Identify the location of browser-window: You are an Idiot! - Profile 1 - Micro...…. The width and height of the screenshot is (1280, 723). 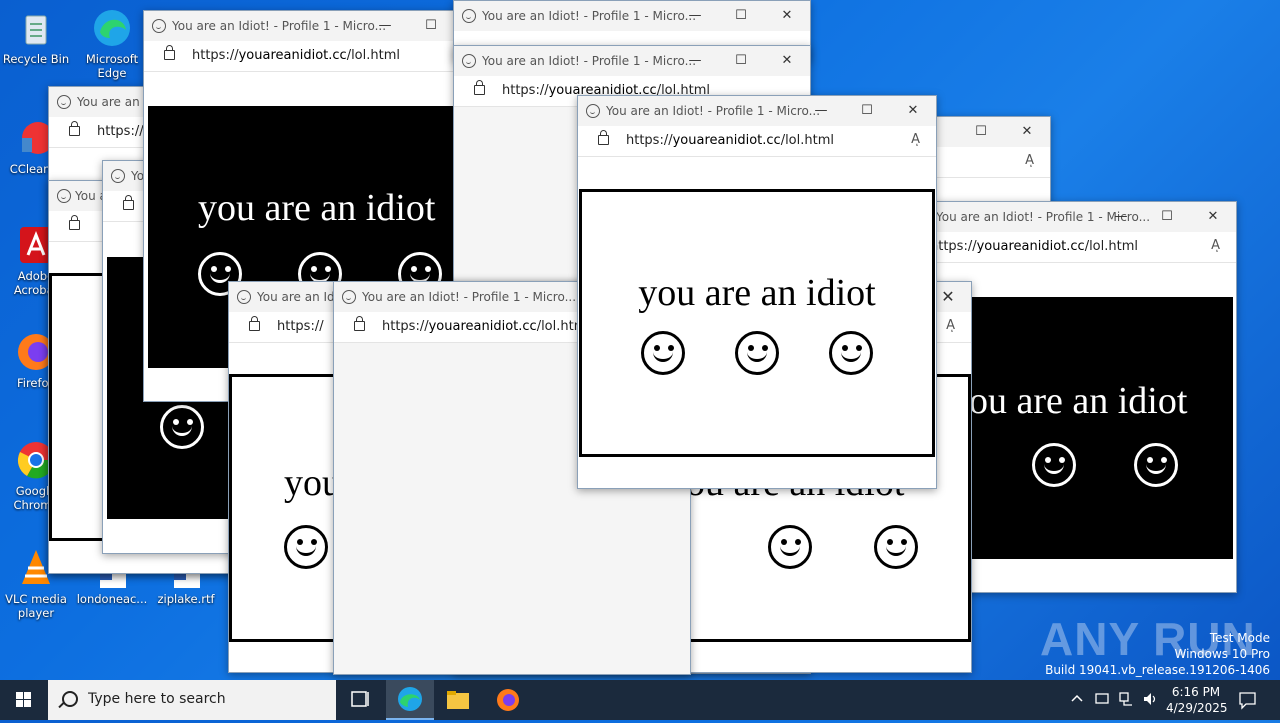
(1086, 397).